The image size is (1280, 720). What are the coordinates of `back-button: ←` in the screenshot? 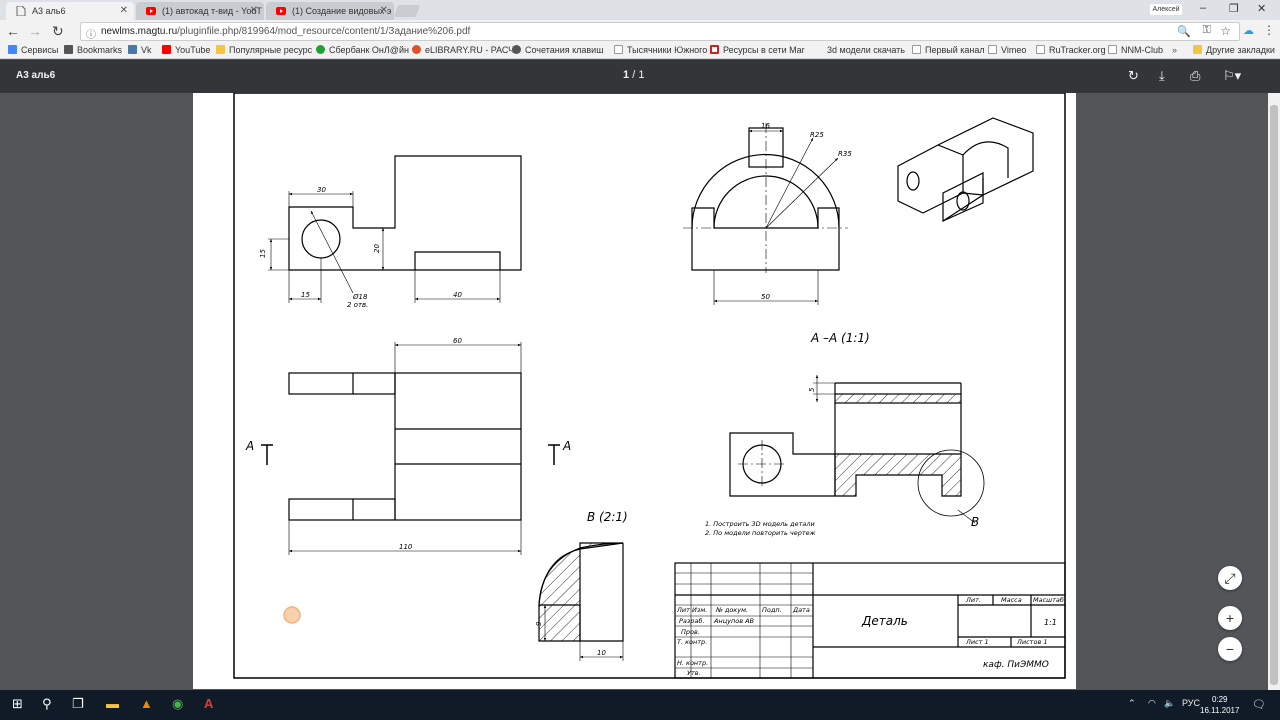 It's located at (13, 31).